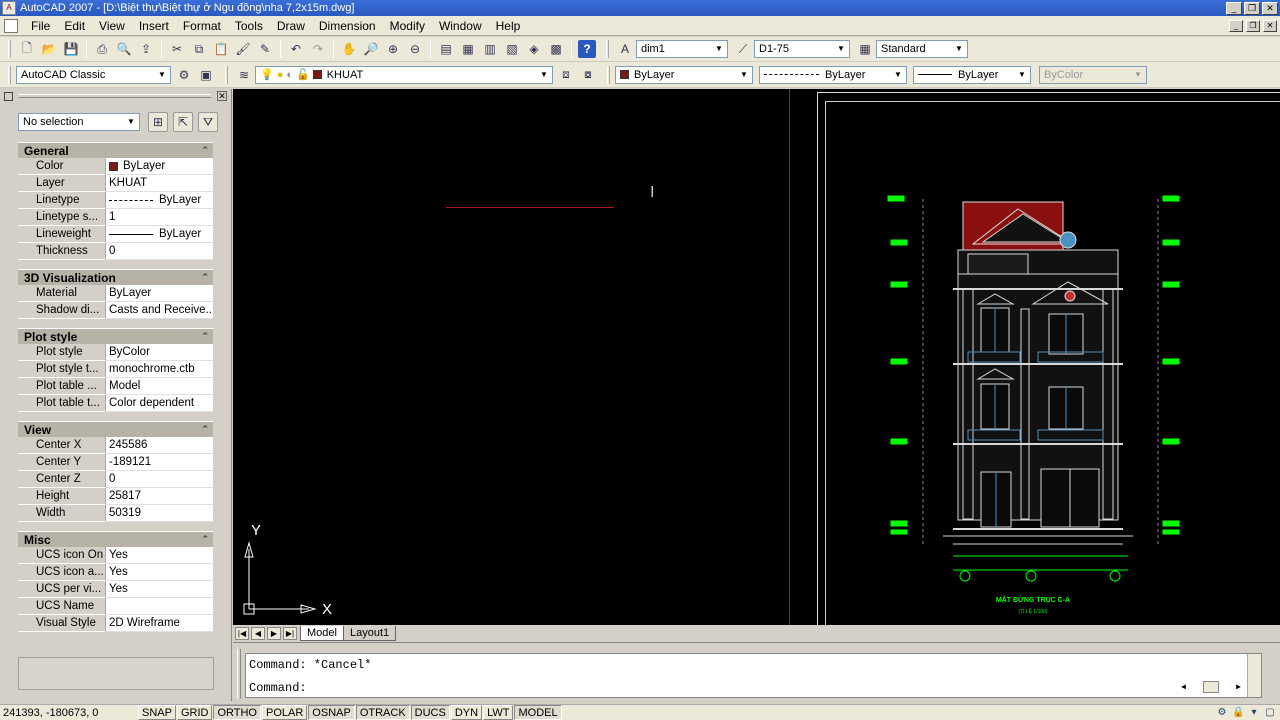  Describe the element at coordinates (202, 26) in the screenshot. I see `menu-format: Format` at that location.